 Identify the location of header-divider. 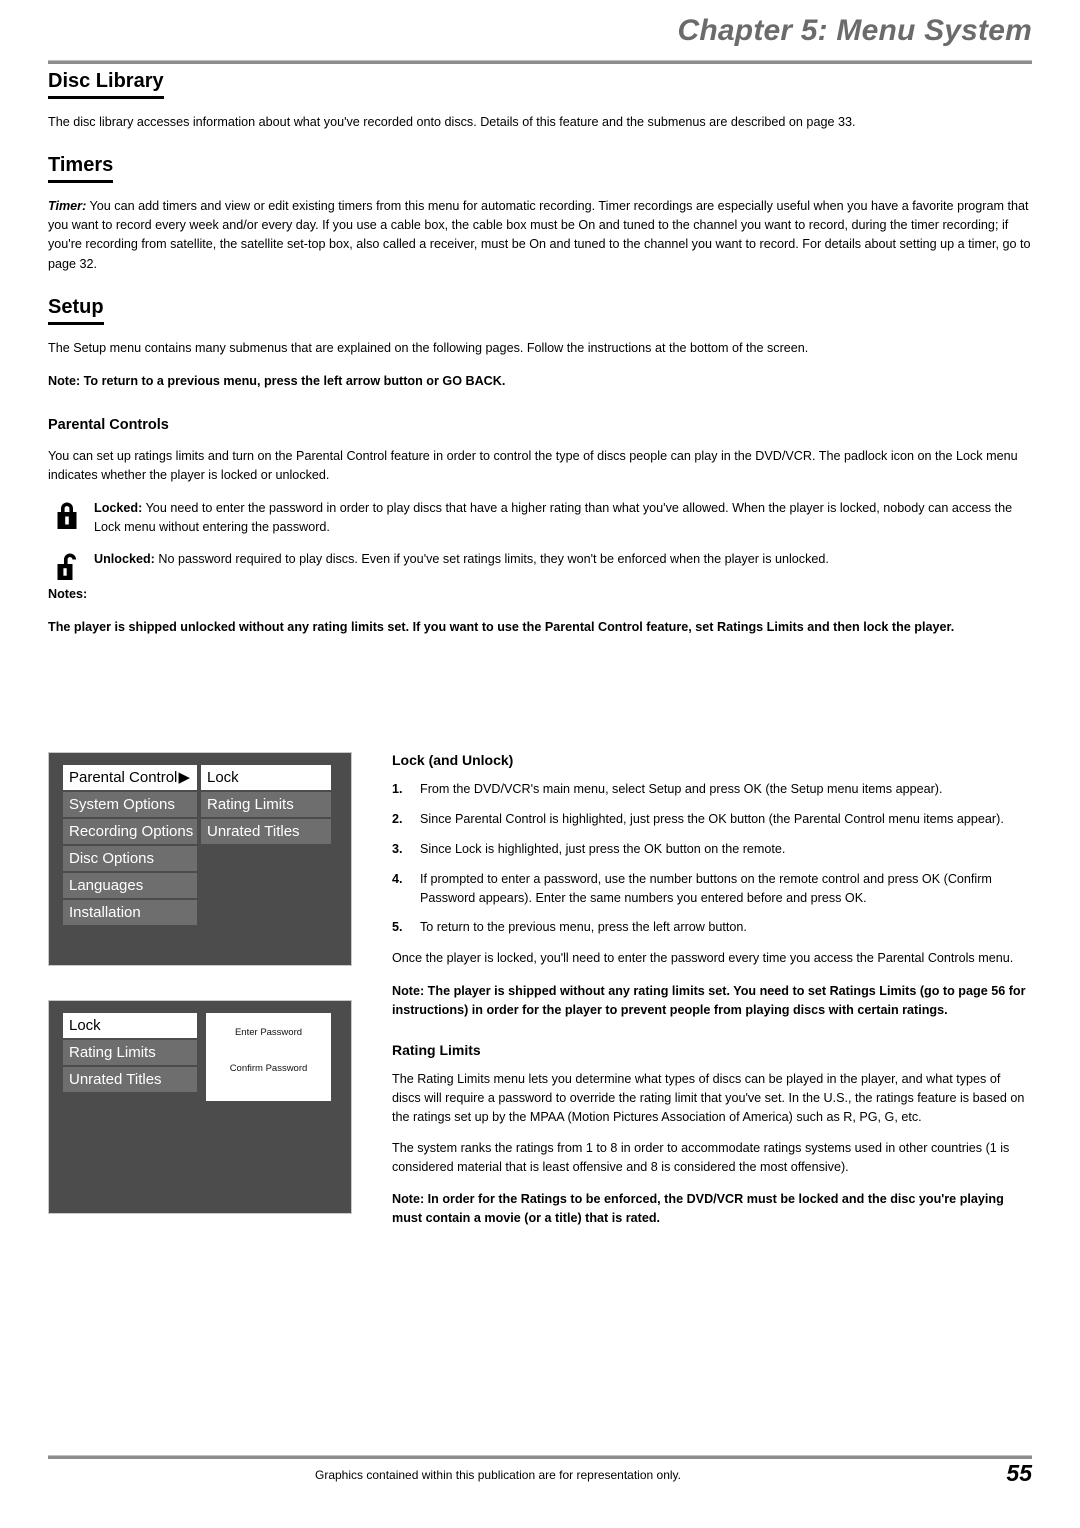
(540, 62).